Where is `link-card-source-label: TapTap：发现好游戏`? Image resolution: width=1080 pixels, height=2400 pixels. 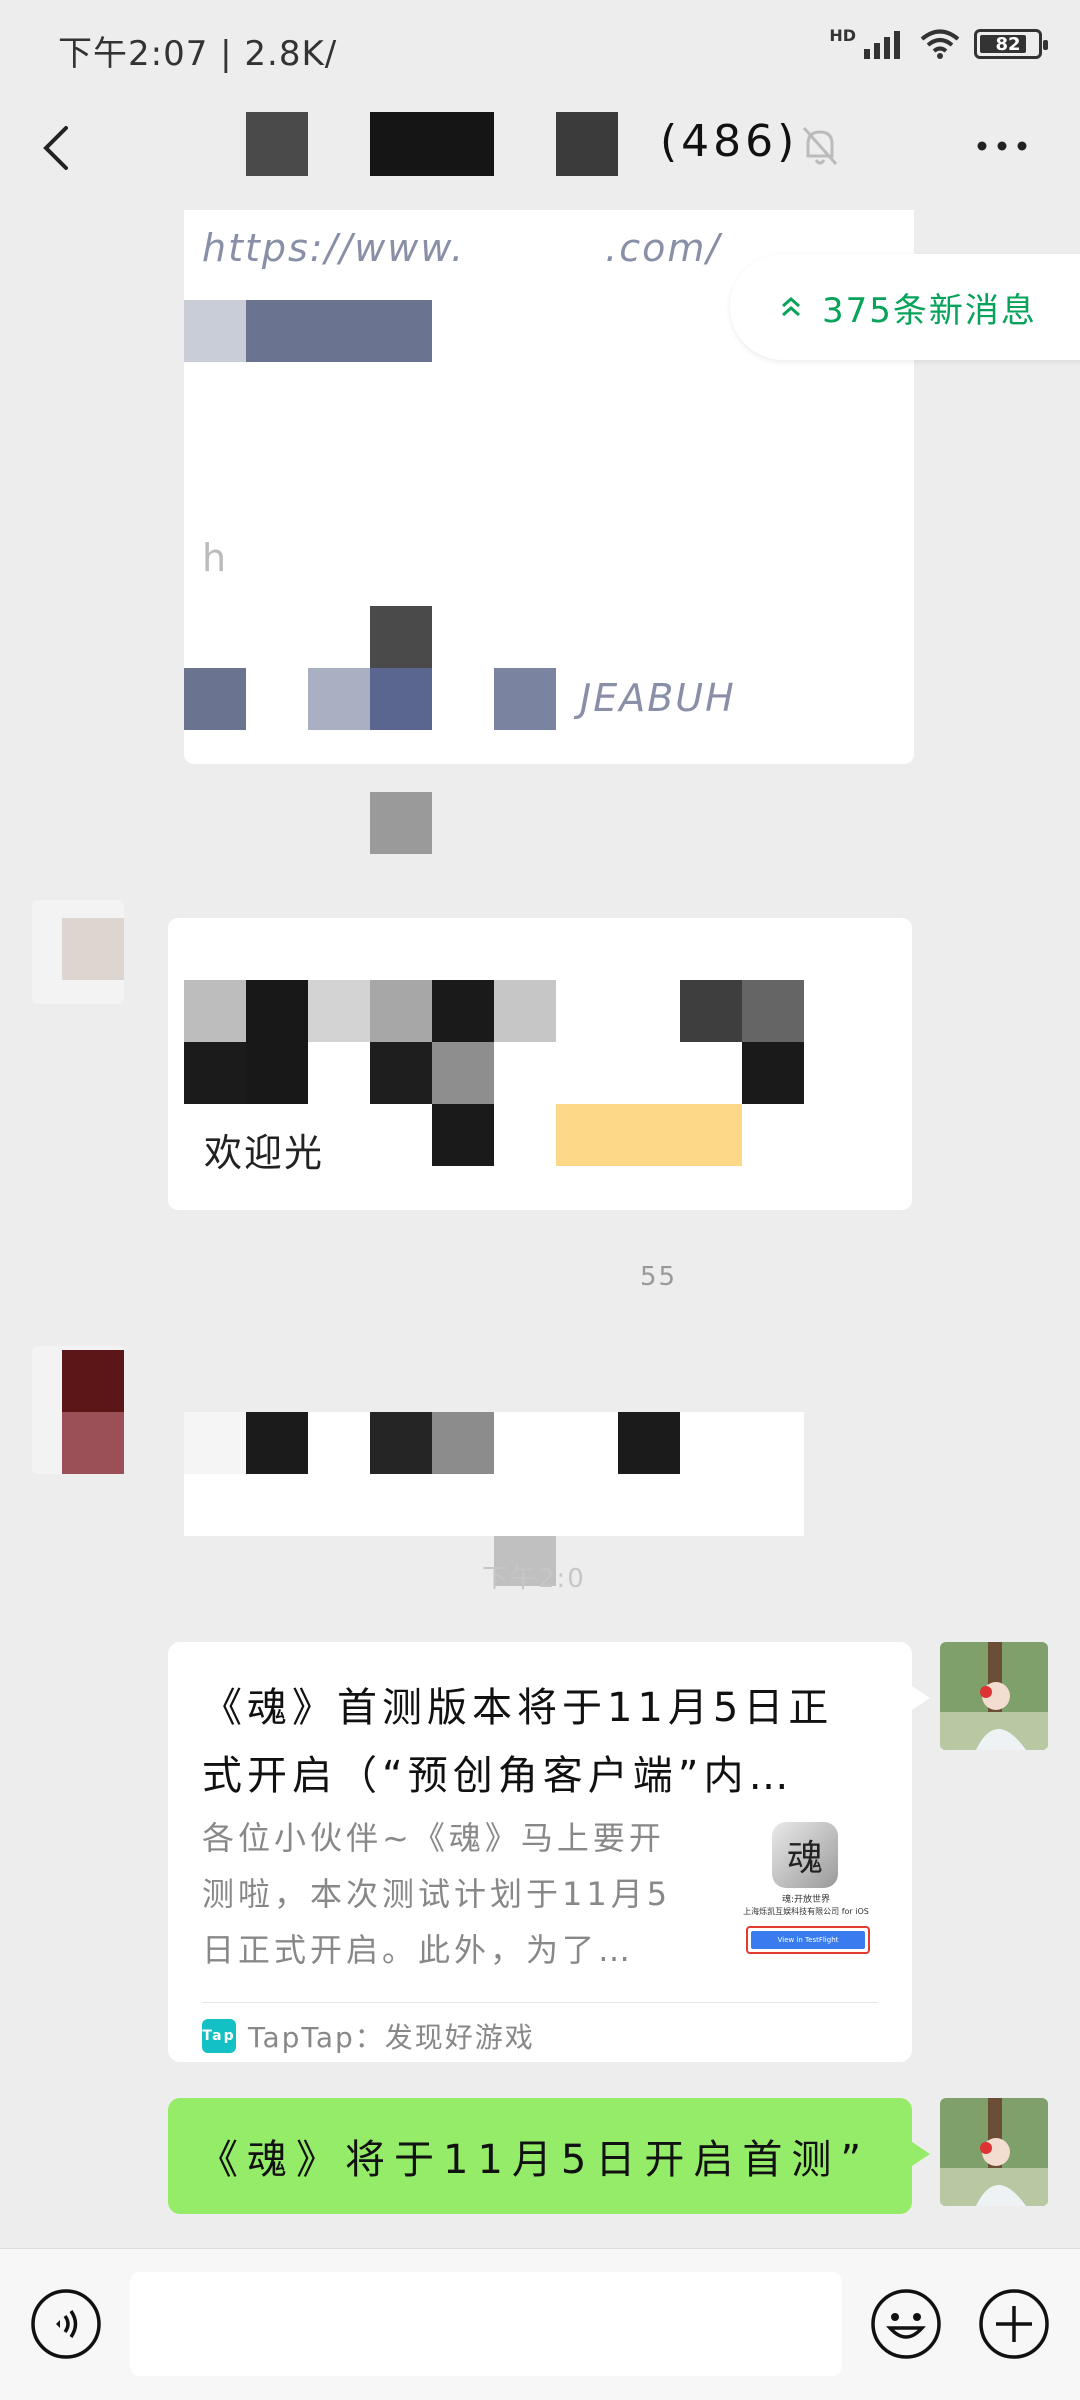
link-card-source-label: TapTap：发现好游戏 is located at coordinates (391, 2037).